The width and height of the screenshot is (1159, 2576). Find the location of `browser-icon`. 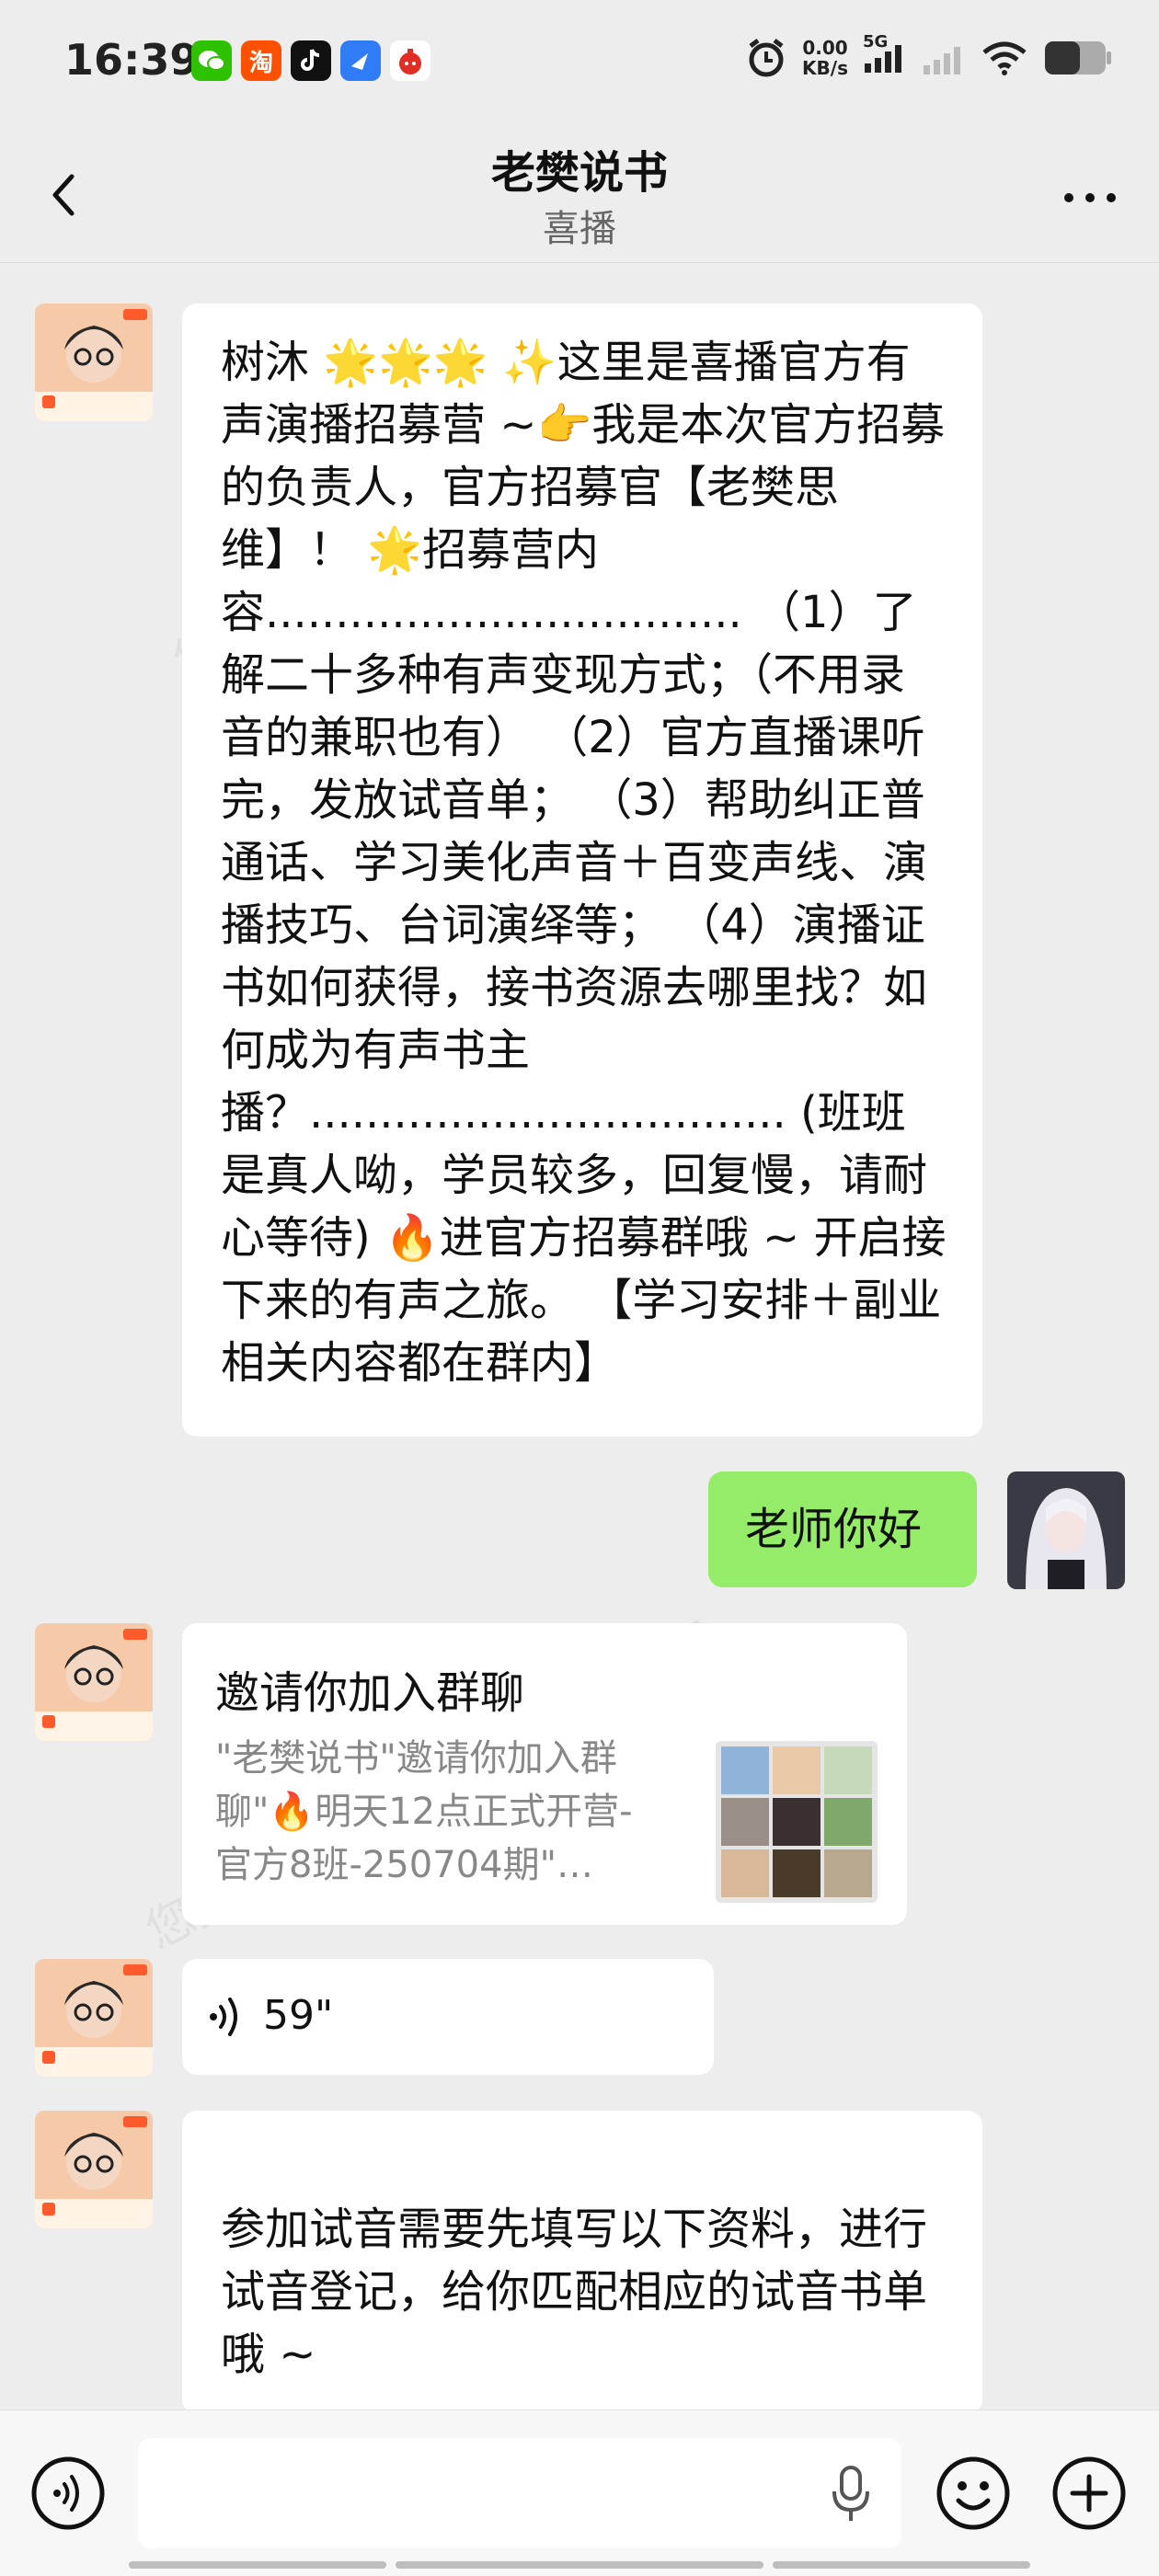

browser-icon is located at coordinates (360, 61).